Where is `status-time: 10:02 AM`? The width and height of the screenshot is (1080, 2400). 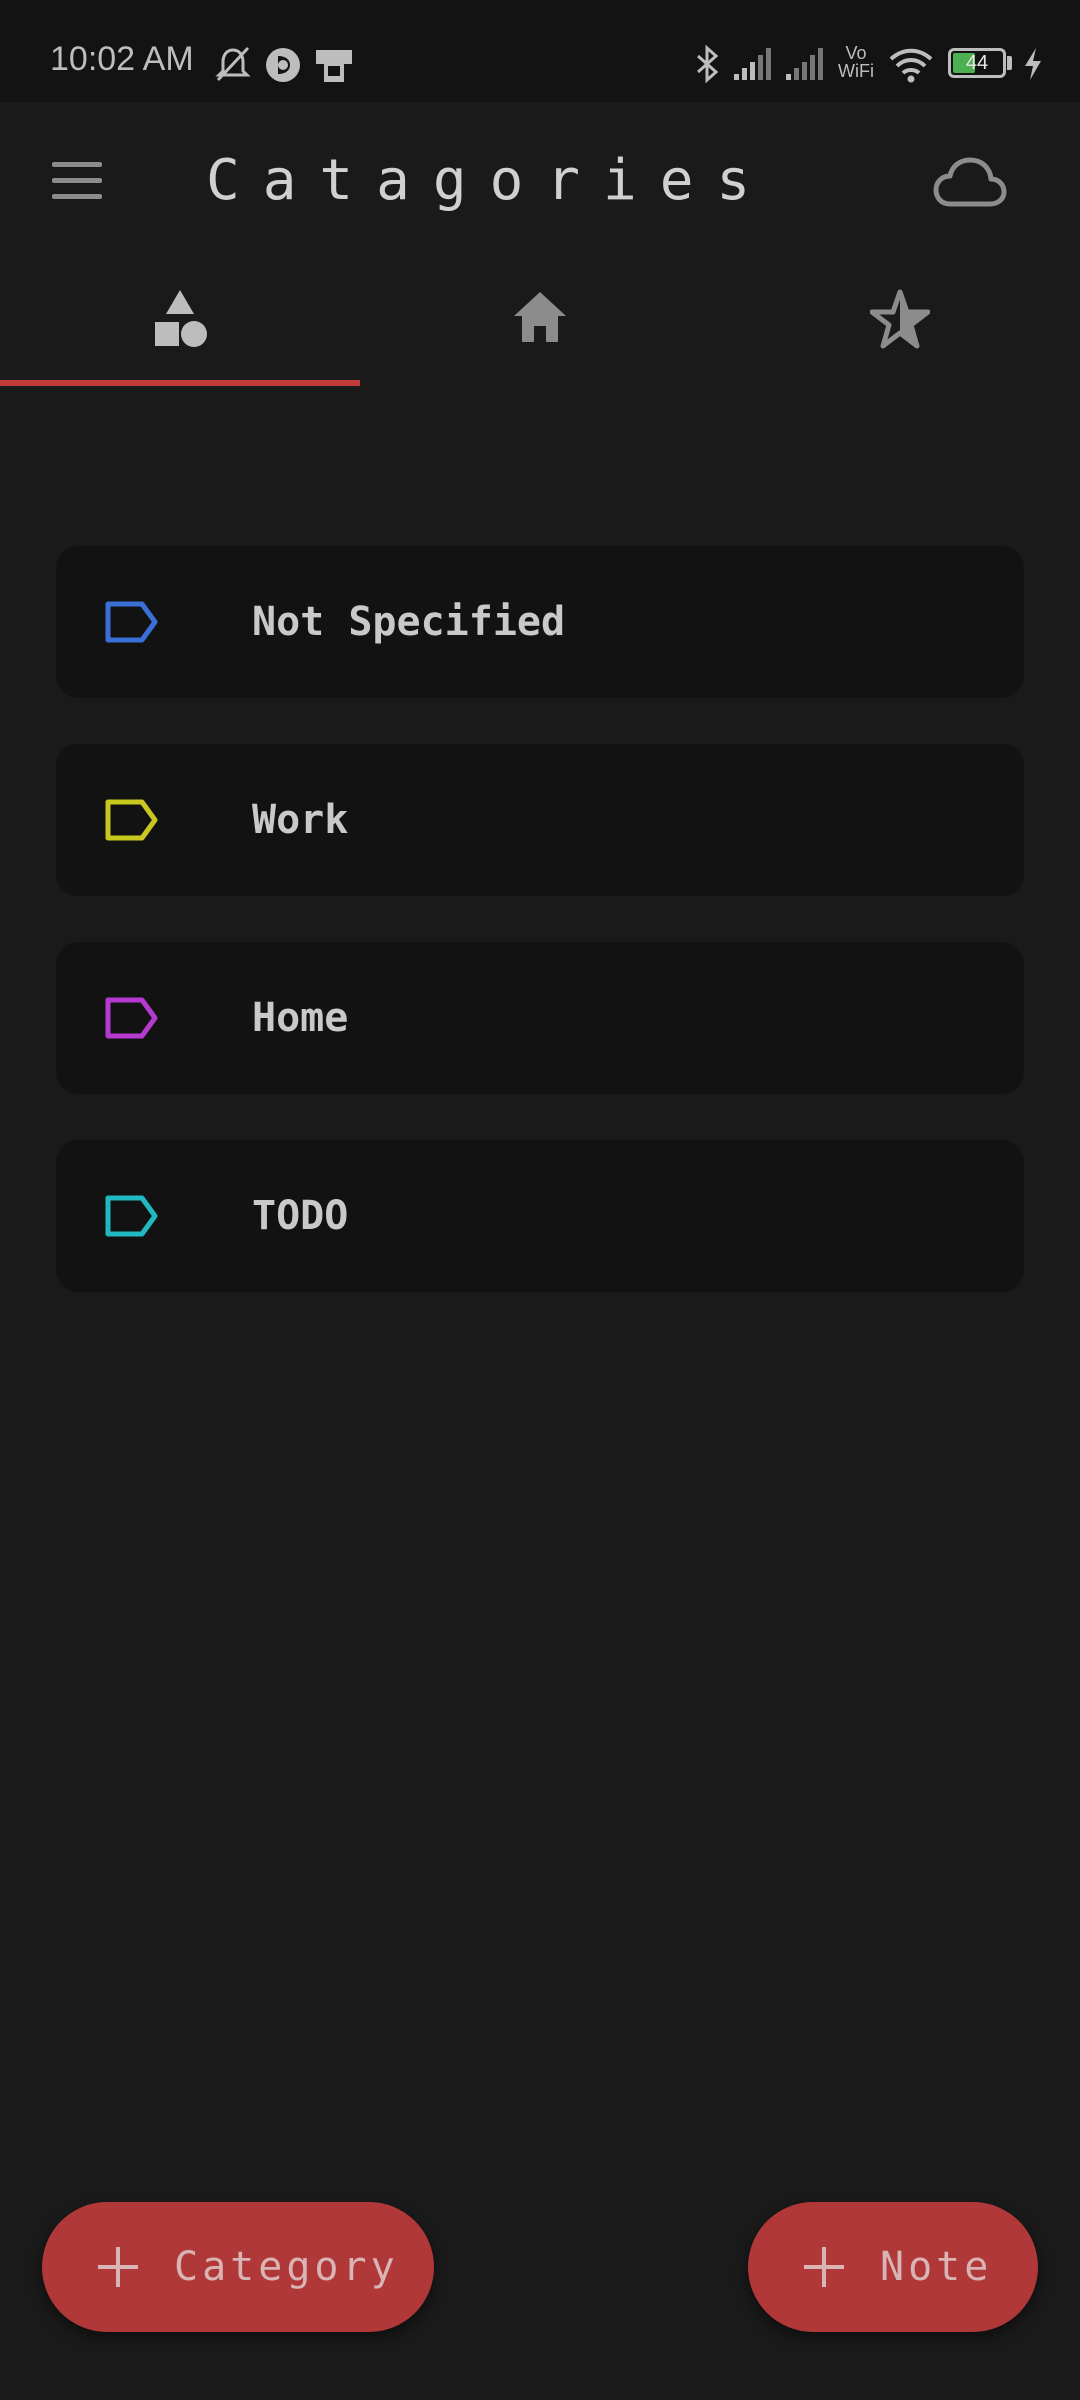
status-time: 10:02 AM is located at coordinates (122, 59).